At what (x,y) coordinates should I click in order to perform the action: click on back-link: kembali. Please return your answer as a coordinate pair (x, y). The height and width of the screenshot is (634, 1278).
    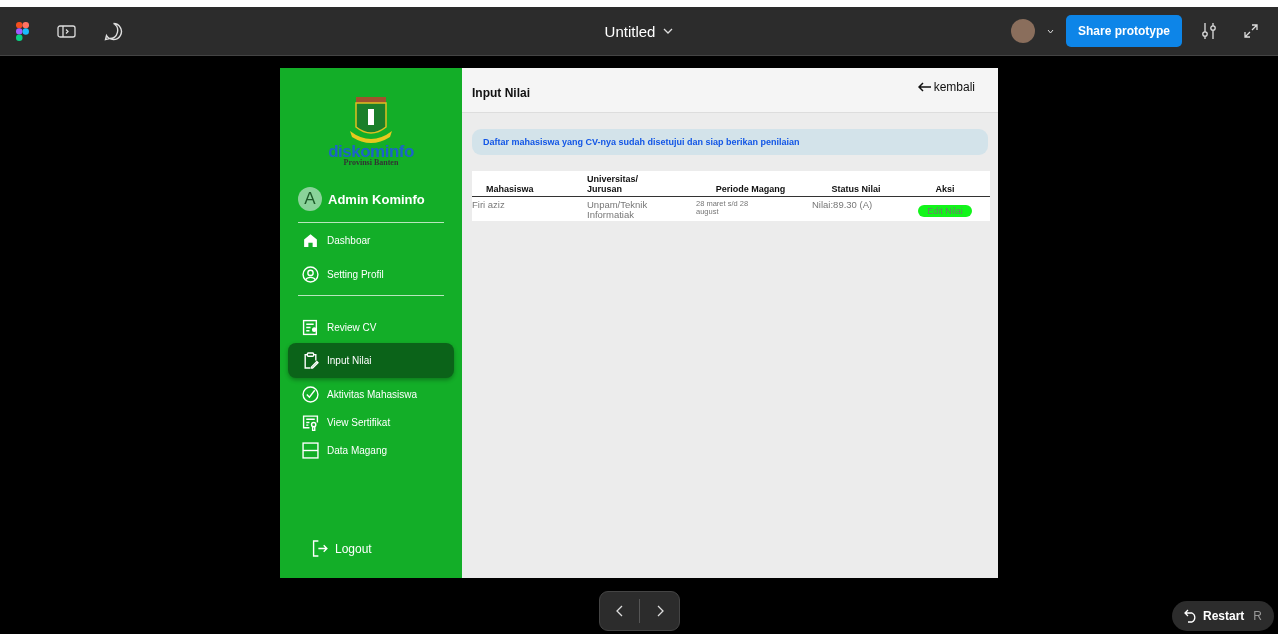
    Looking at the image, I should click on (946, 87).